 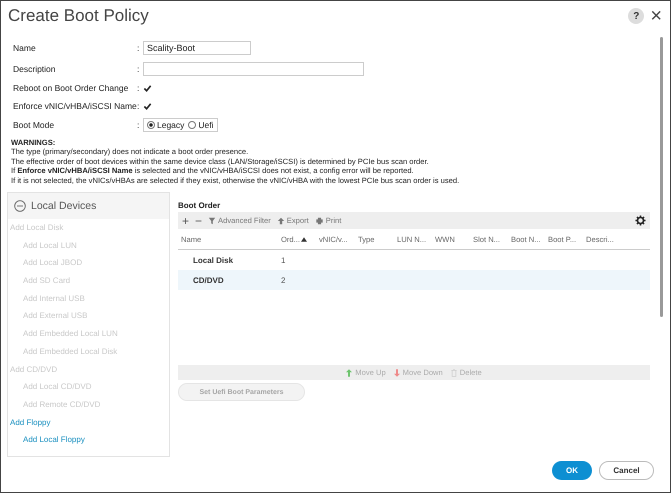 I want to click on field-label: Name, so click(x=25, y=47).